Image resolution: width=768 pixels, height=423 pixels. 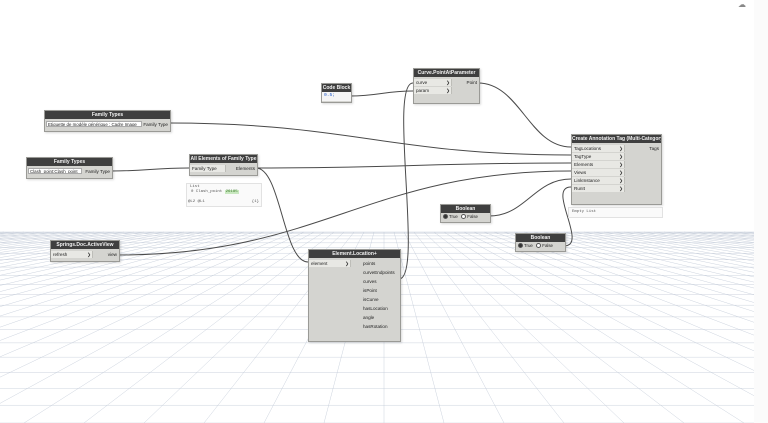 I want to click on port-label: RunIt, so click(x=579, y=188).